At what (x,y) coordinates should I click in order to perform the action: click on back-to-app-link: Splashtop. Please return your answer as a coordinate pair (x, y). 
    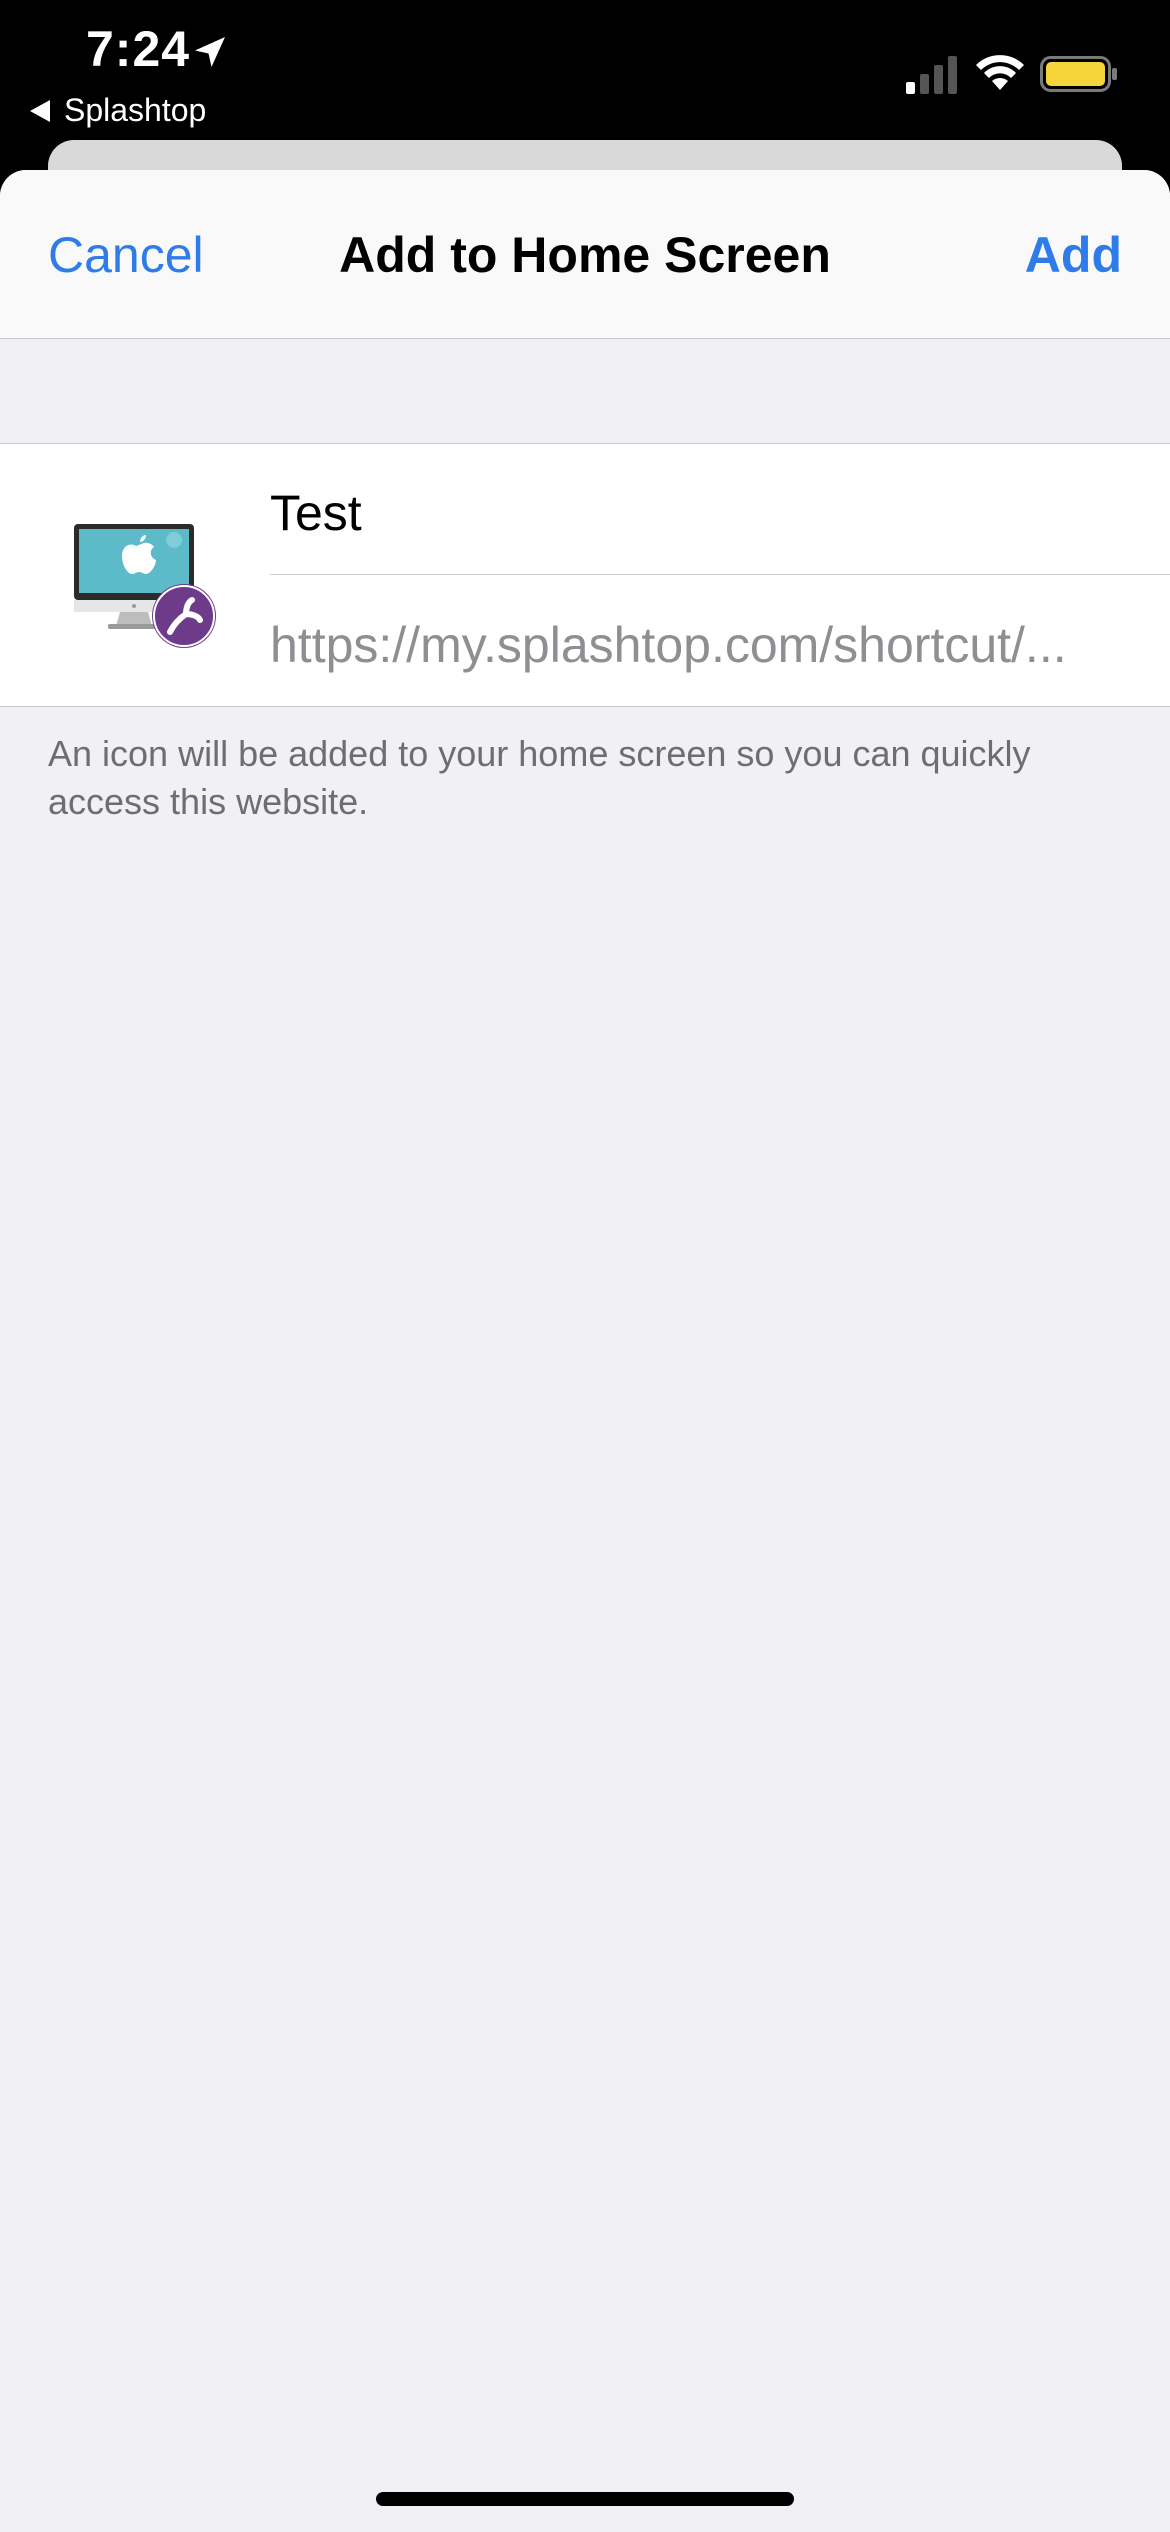
    Looking at the image, I should click on (118, 110).